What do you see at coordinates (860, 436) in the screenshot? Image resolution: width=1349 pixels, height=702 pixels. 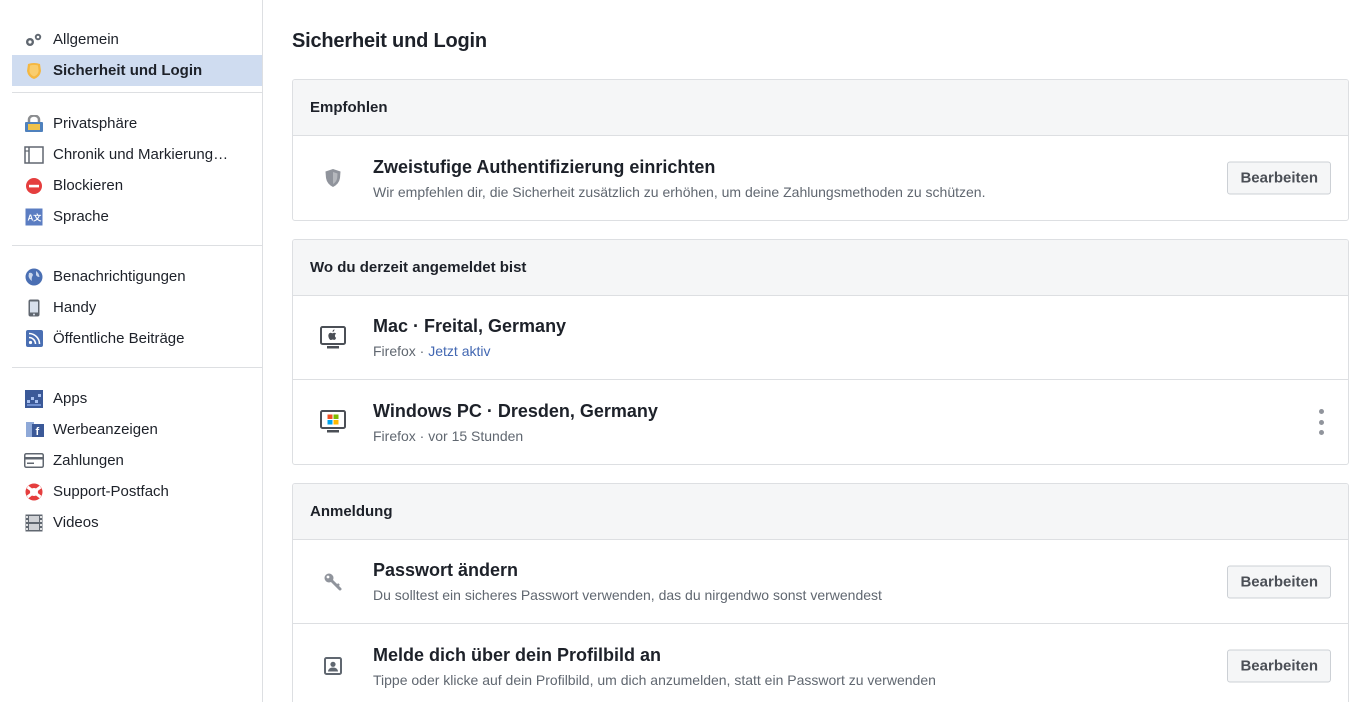 I see `session-meta: Firefox · vor 15 Stunden` at bounding box center [860, 436].